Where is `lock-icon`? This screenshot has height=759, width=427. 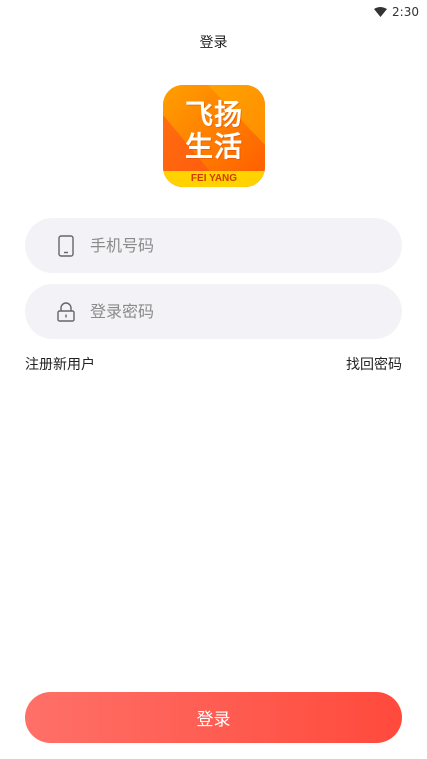 lock-icon is located at coordinates (66, 312).